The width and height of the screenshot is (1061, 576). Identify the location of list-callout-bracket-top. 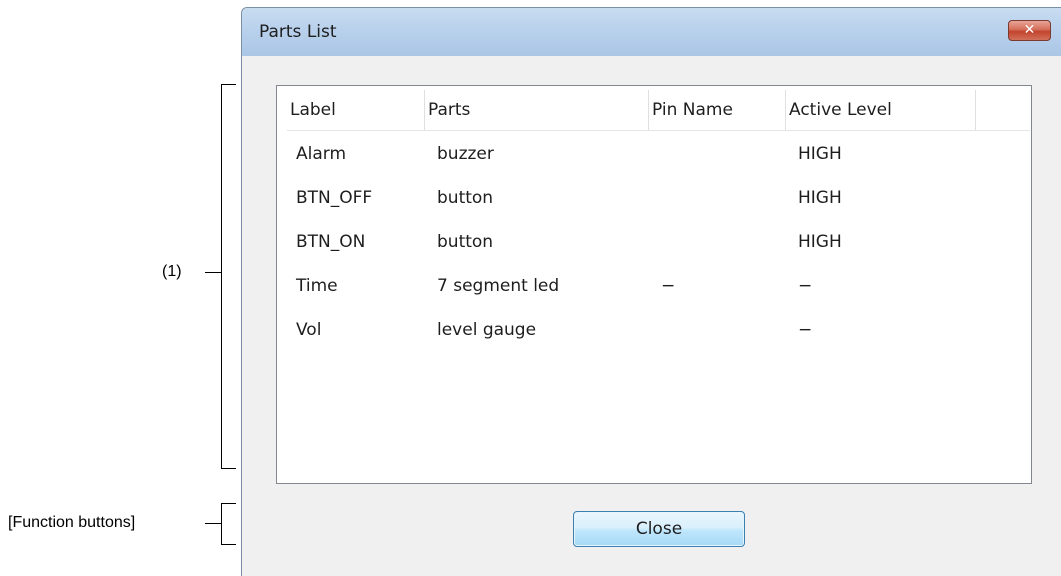
(228, 84).